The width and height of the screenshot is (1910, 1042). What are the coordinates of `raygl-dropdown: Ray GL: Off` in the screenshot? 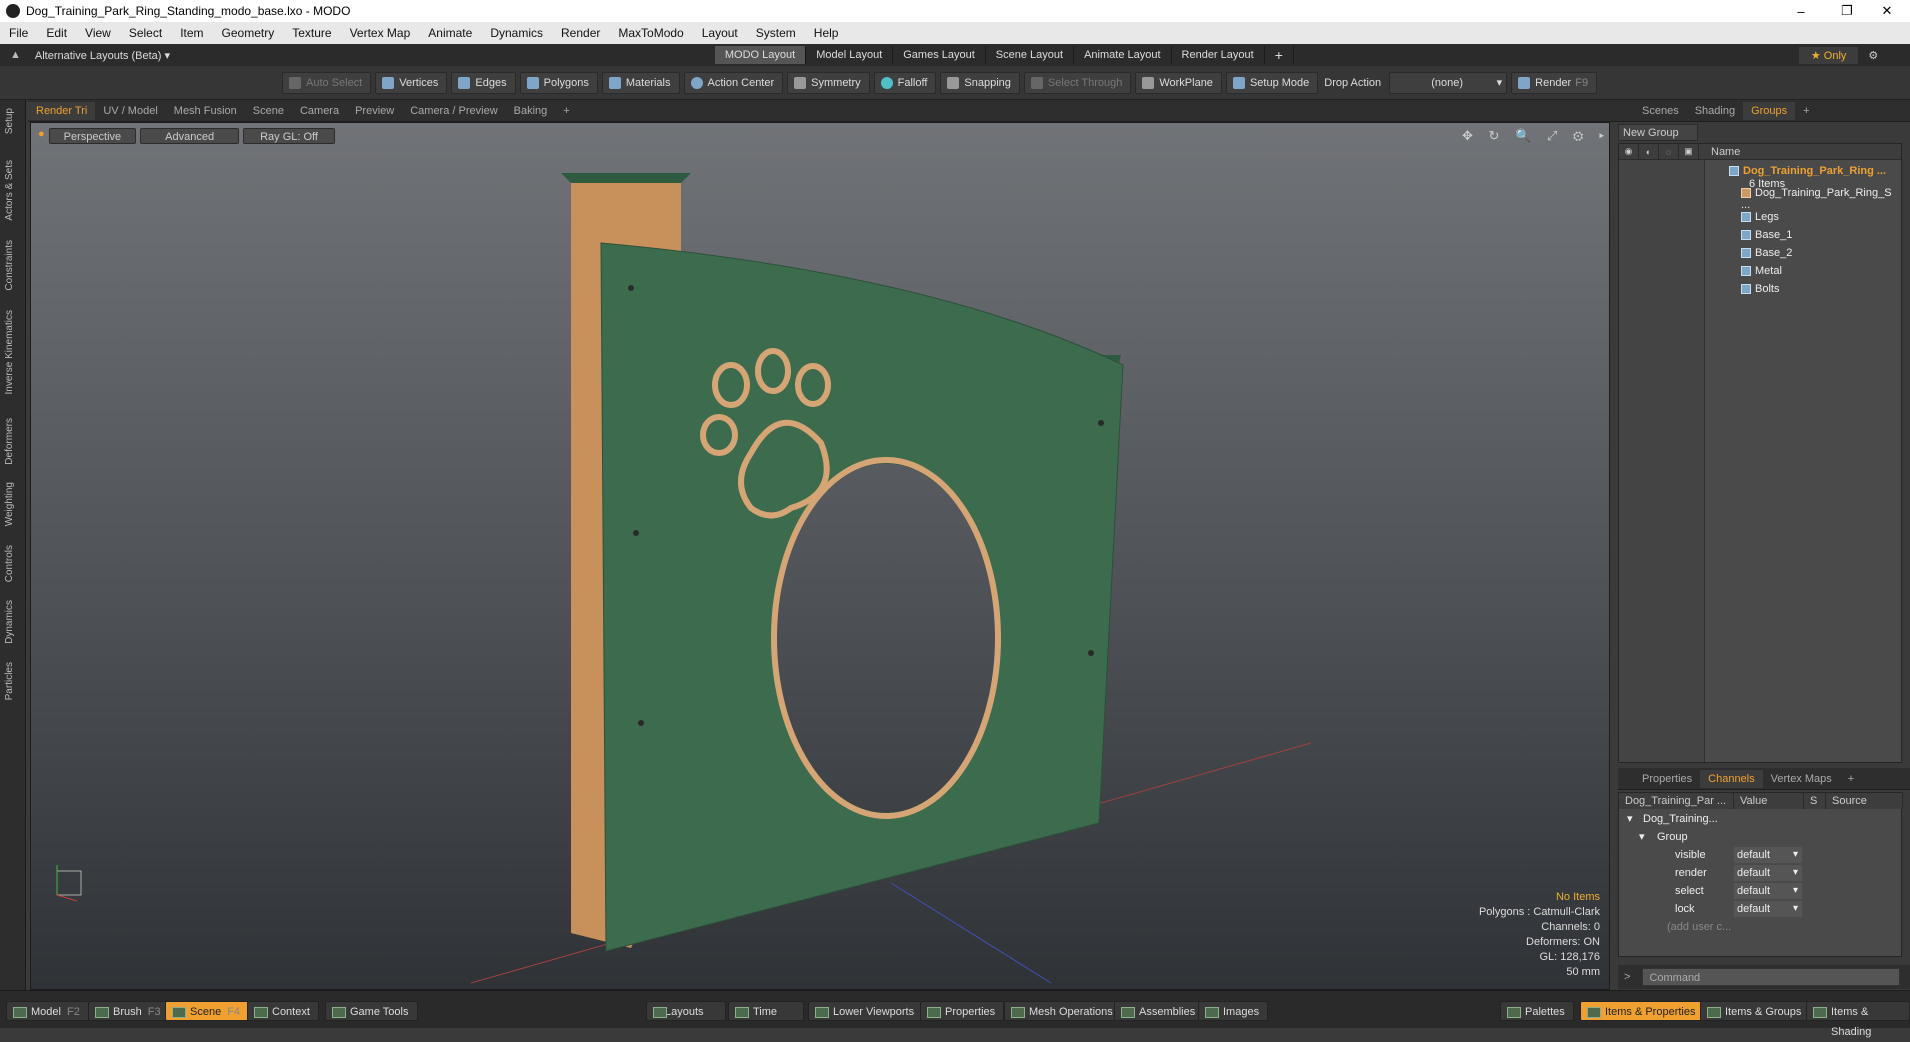 It's located at (289, 136).